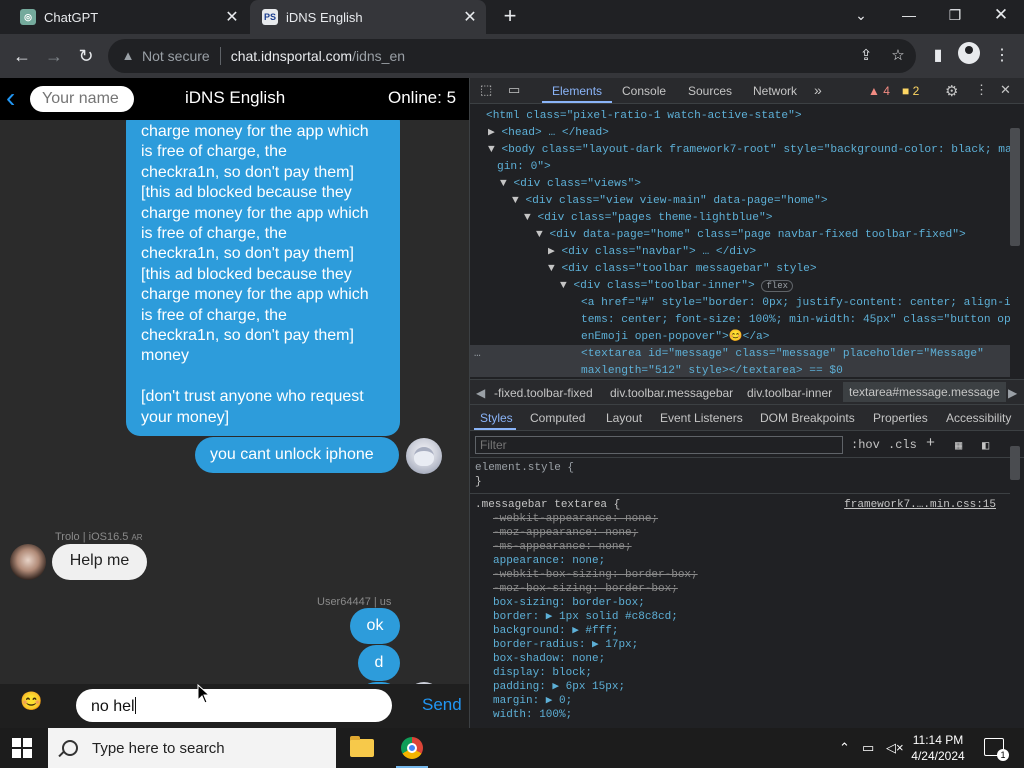 The width and height of the screenshot is (1024, 768). I want to click on breadcrumb-next-icon: ▶, so click(1012, 393).